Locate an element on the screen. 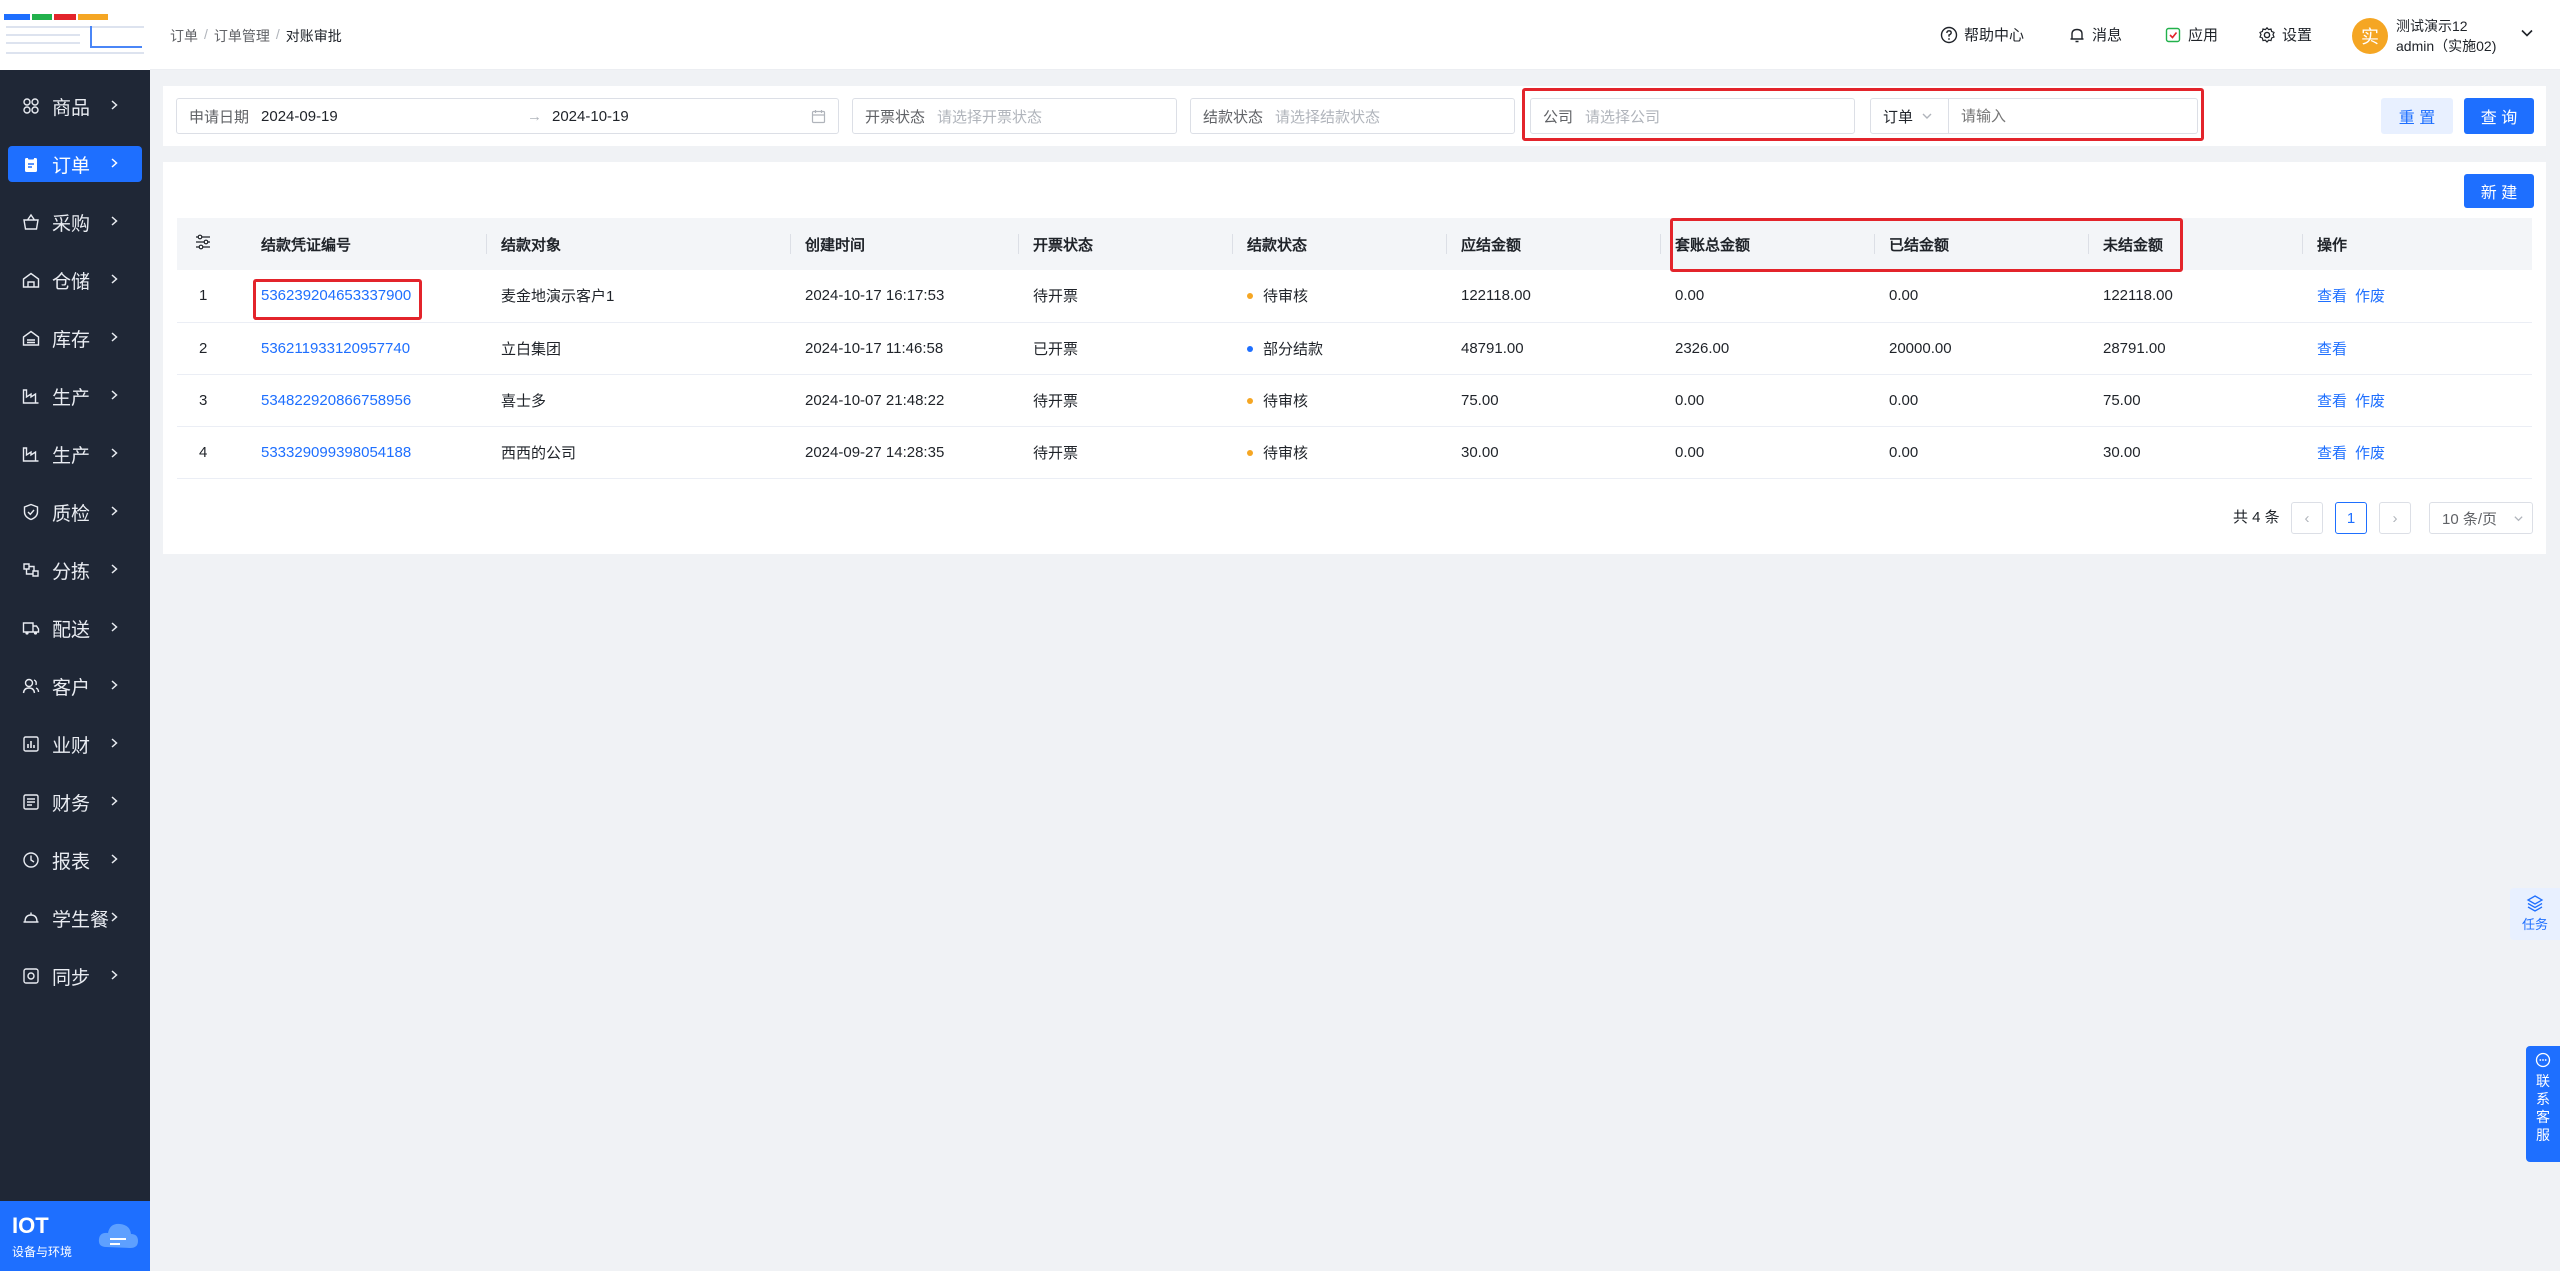  settle-status: 部分结款 is located at coordinates (1340, 348).